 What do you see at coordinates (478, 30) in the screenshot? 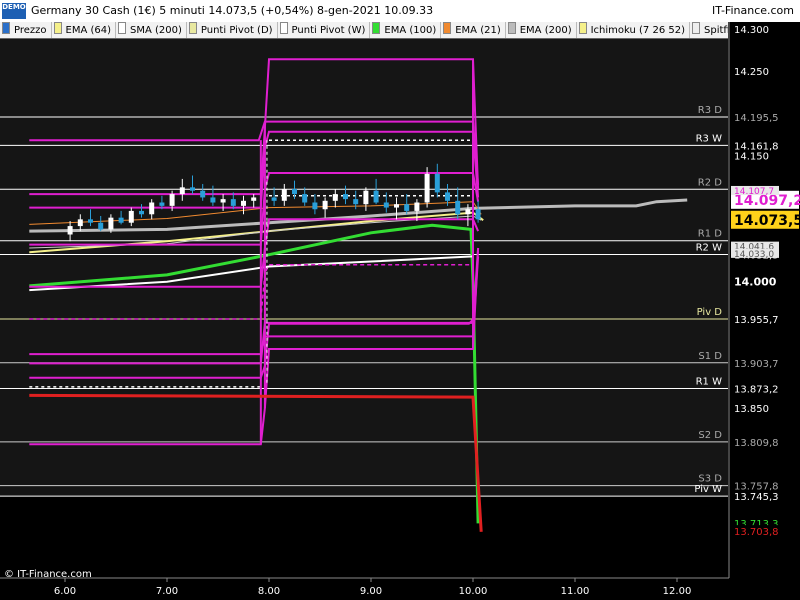
I see `legend-label: EMA (21)` at bounding box center [478, 30].